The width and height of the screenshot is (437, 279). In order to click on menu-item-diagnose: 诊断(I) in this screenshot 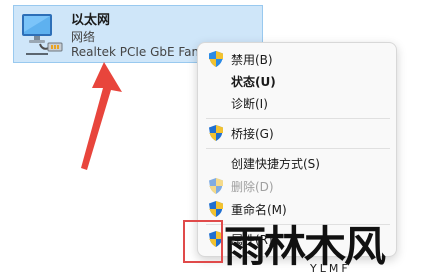, I will do `click(297, 103)`.